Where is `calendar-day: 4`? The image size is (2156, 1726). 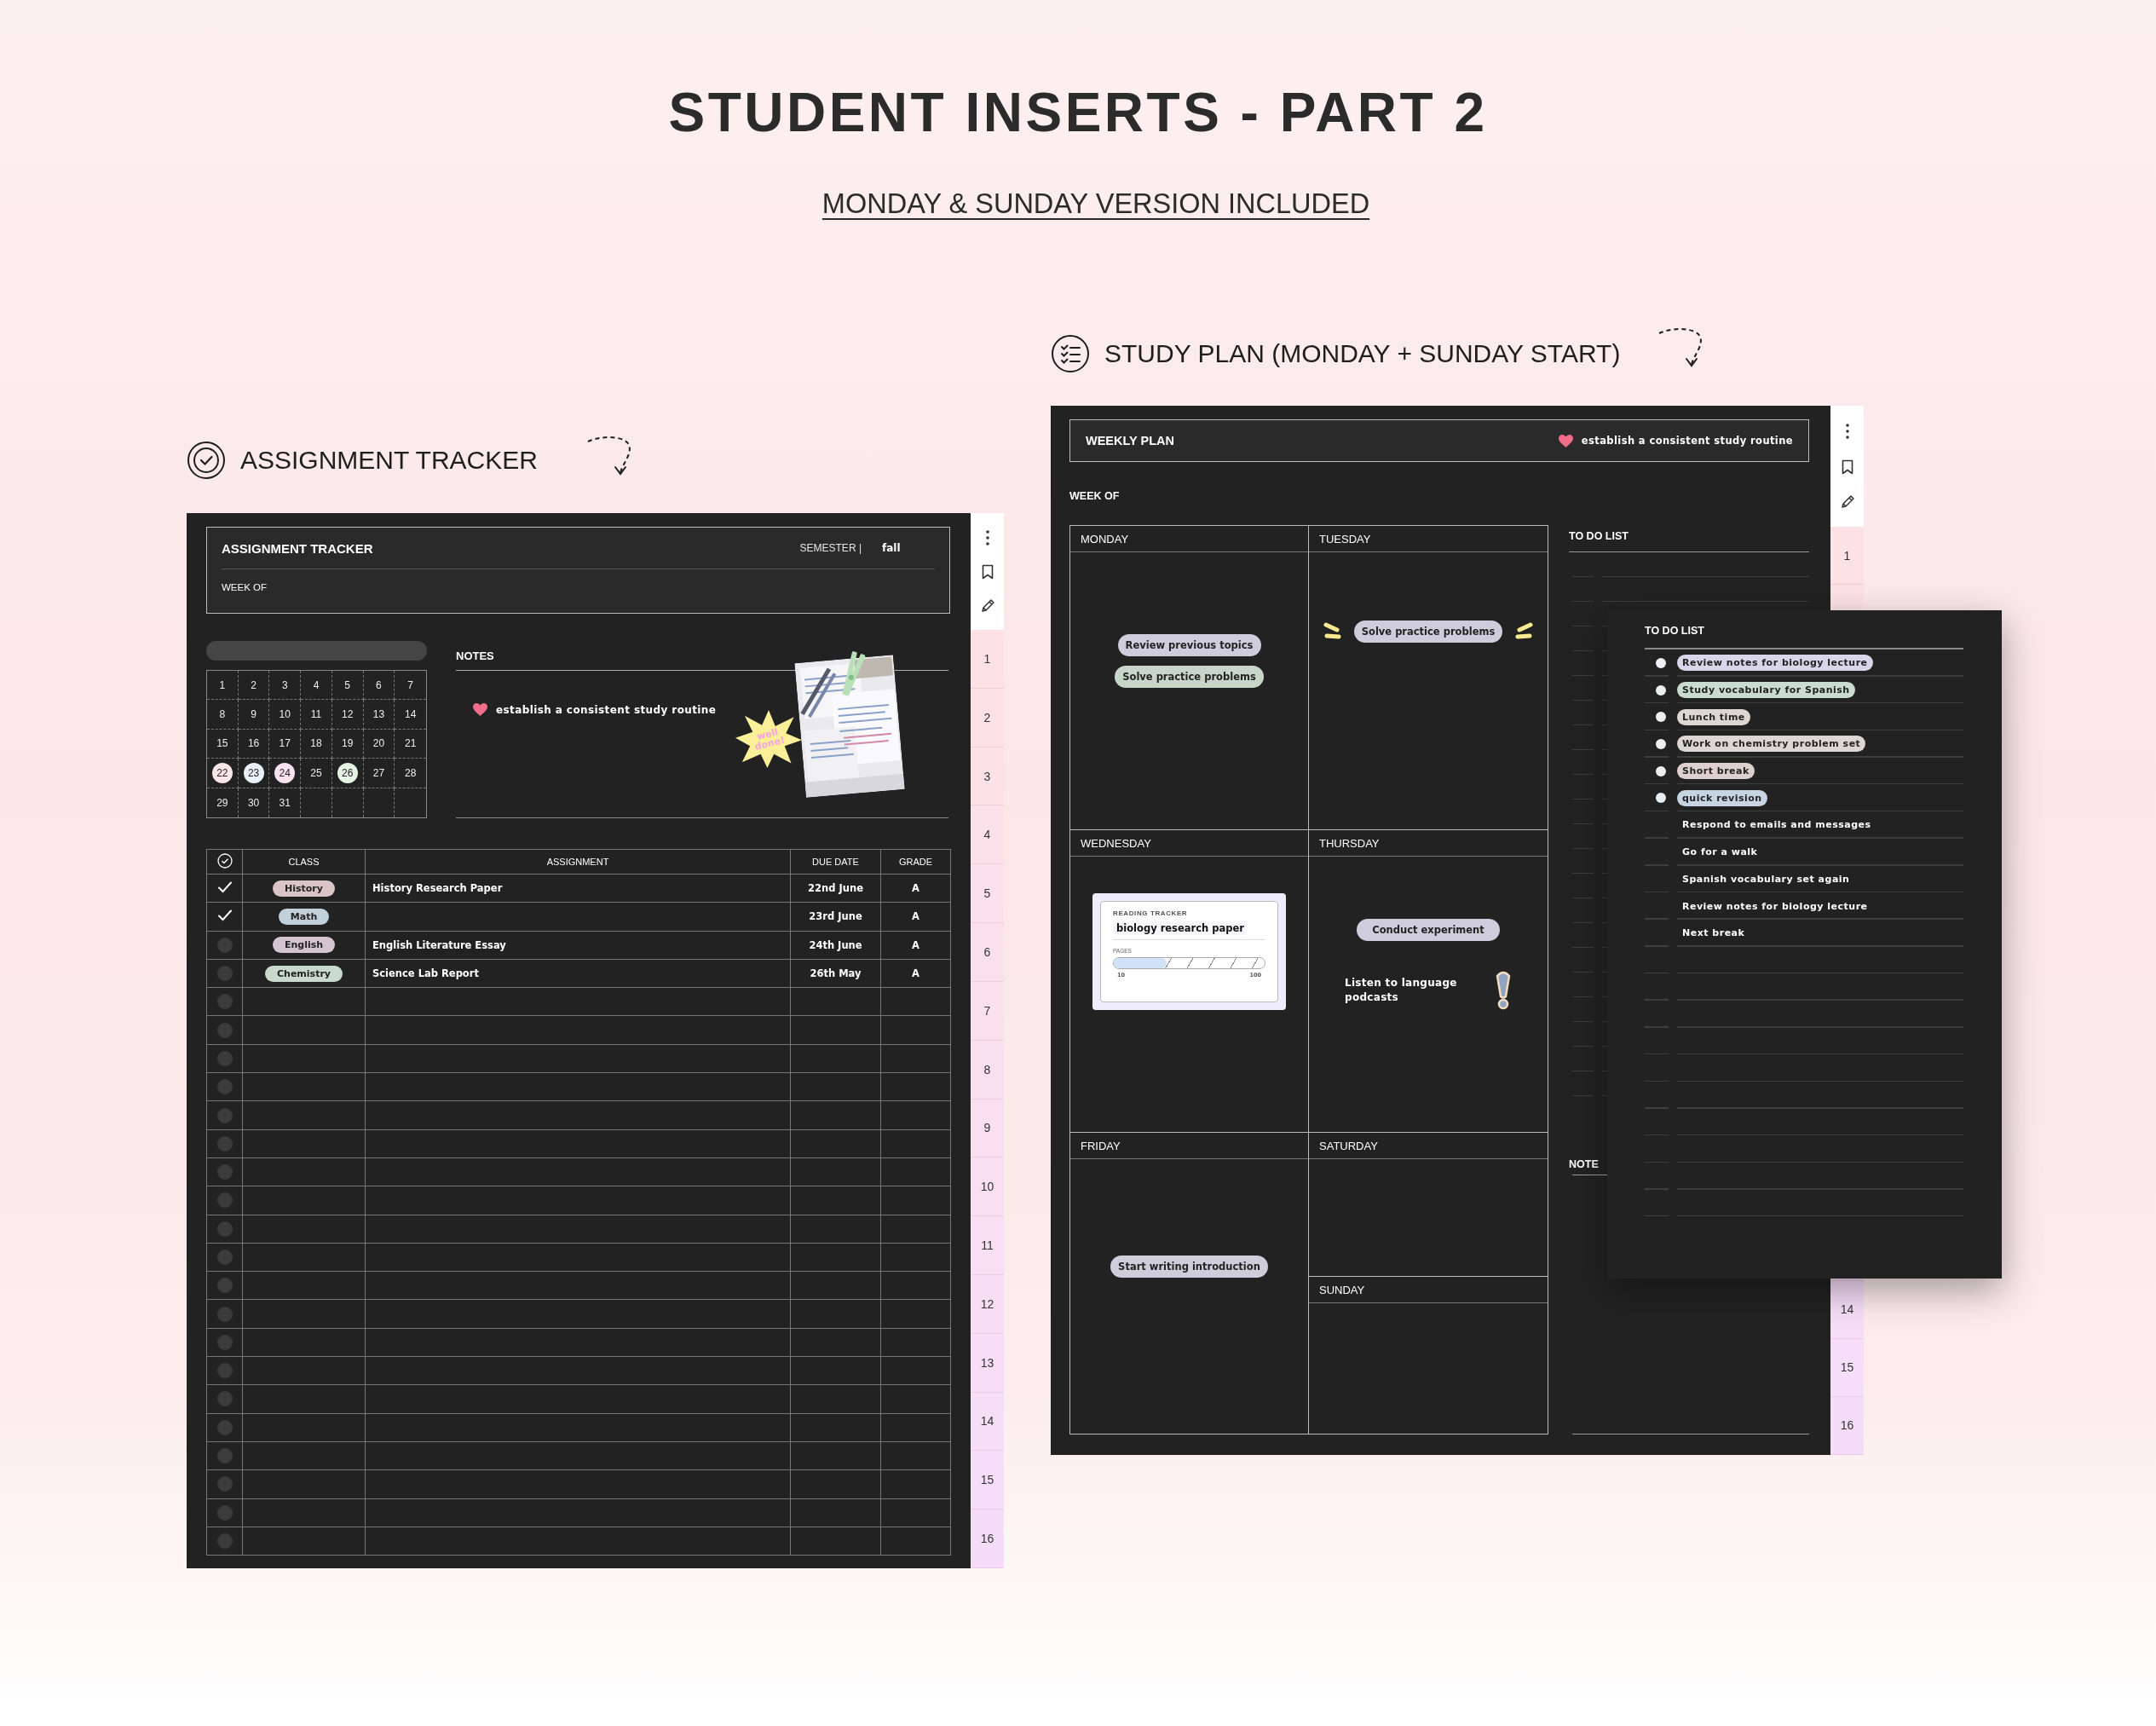
calendar-day: 4 is located at coordinates (316, 684).